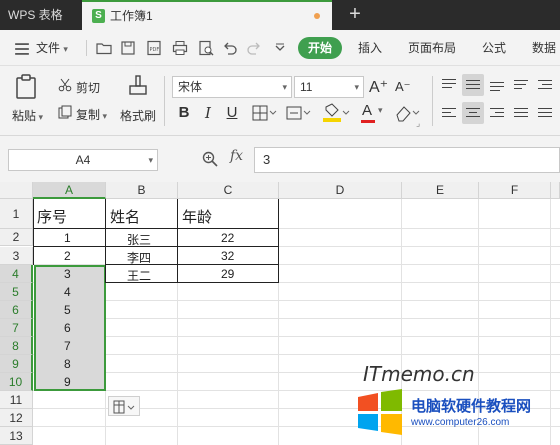 The image size is (560, 445). I want to click on borders-icon, so click(265, 113).